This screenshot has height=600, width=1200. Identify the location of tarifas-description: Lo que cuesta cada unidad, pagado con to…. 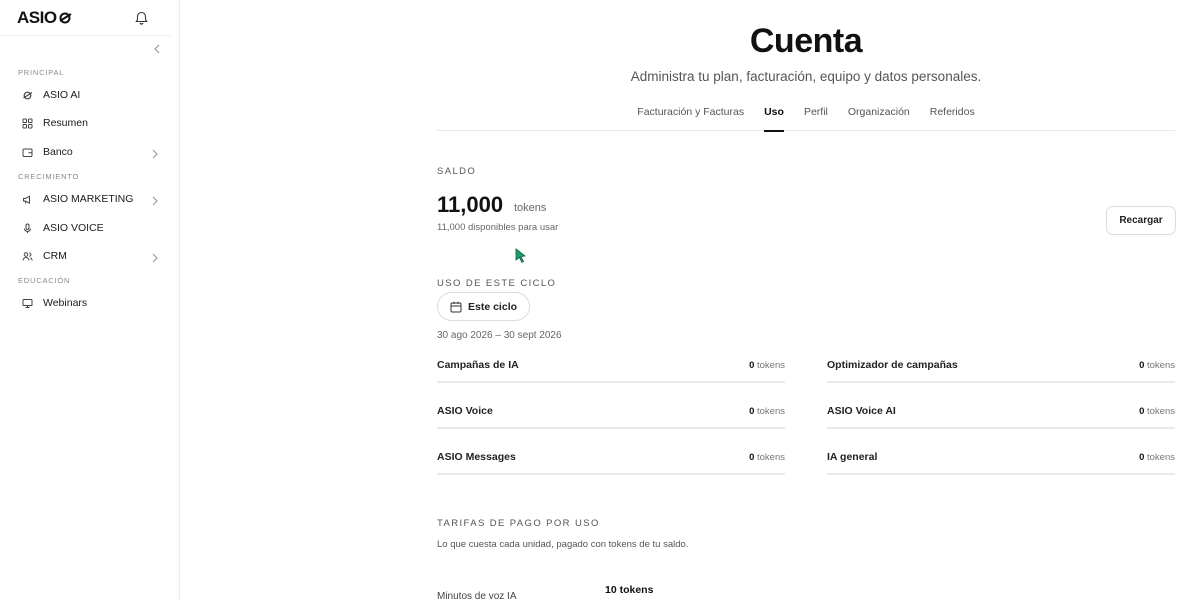
(563, 544).